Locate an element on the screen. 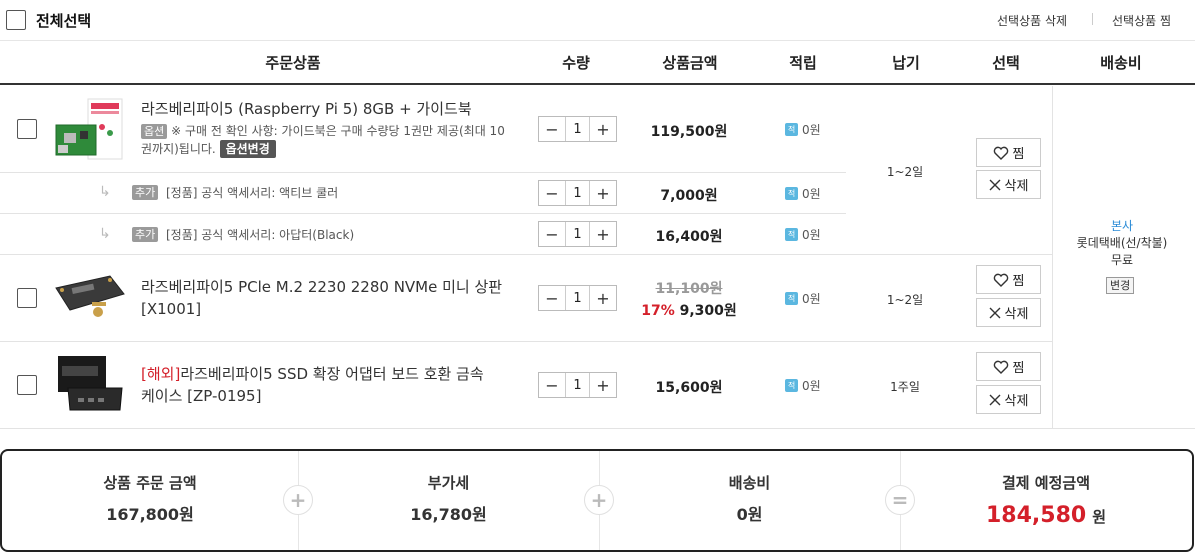 This screenshot has height=557, width=1195. item-1-checkbox is located at coordinates (27, 129).